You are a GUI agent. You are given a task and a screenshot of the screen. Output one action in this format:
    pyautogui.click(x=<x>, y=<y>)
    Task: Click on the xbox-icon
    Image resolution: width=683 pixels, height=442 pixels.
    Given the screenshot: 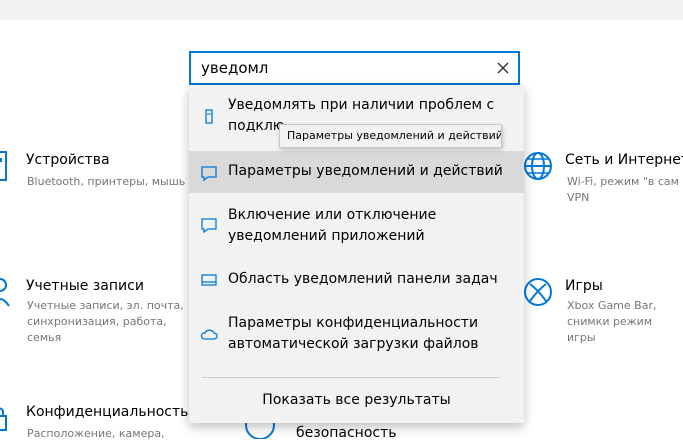 What is the action you would take?
    pyautogui.click(x=538, y=292)
    